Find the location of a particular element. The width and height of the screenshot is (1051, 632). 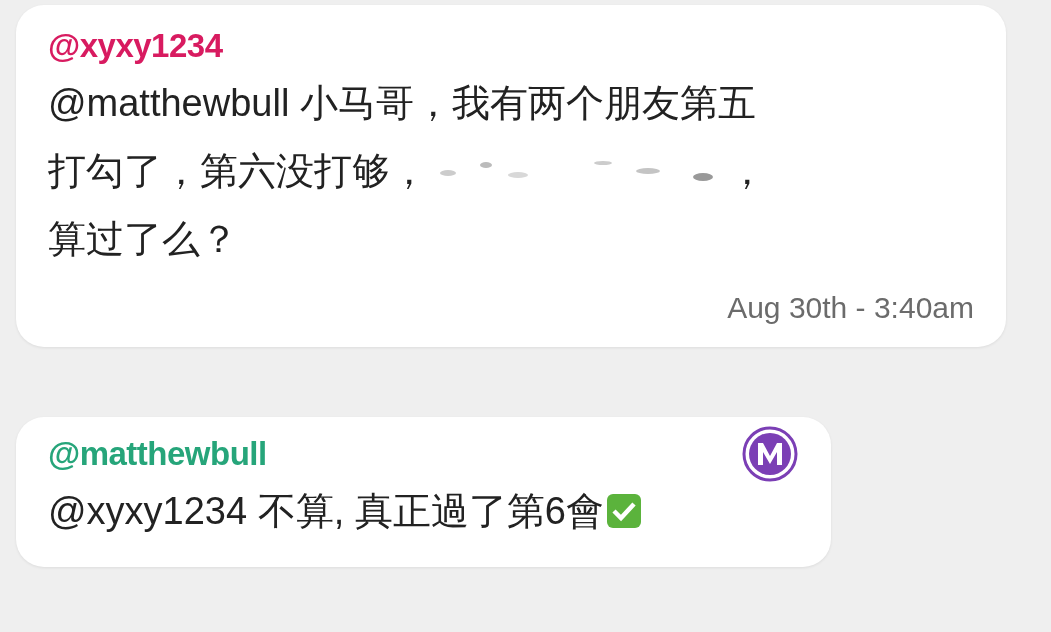

timestamp: Aug 30th - 3:40am is located at coordinates (850, 307).